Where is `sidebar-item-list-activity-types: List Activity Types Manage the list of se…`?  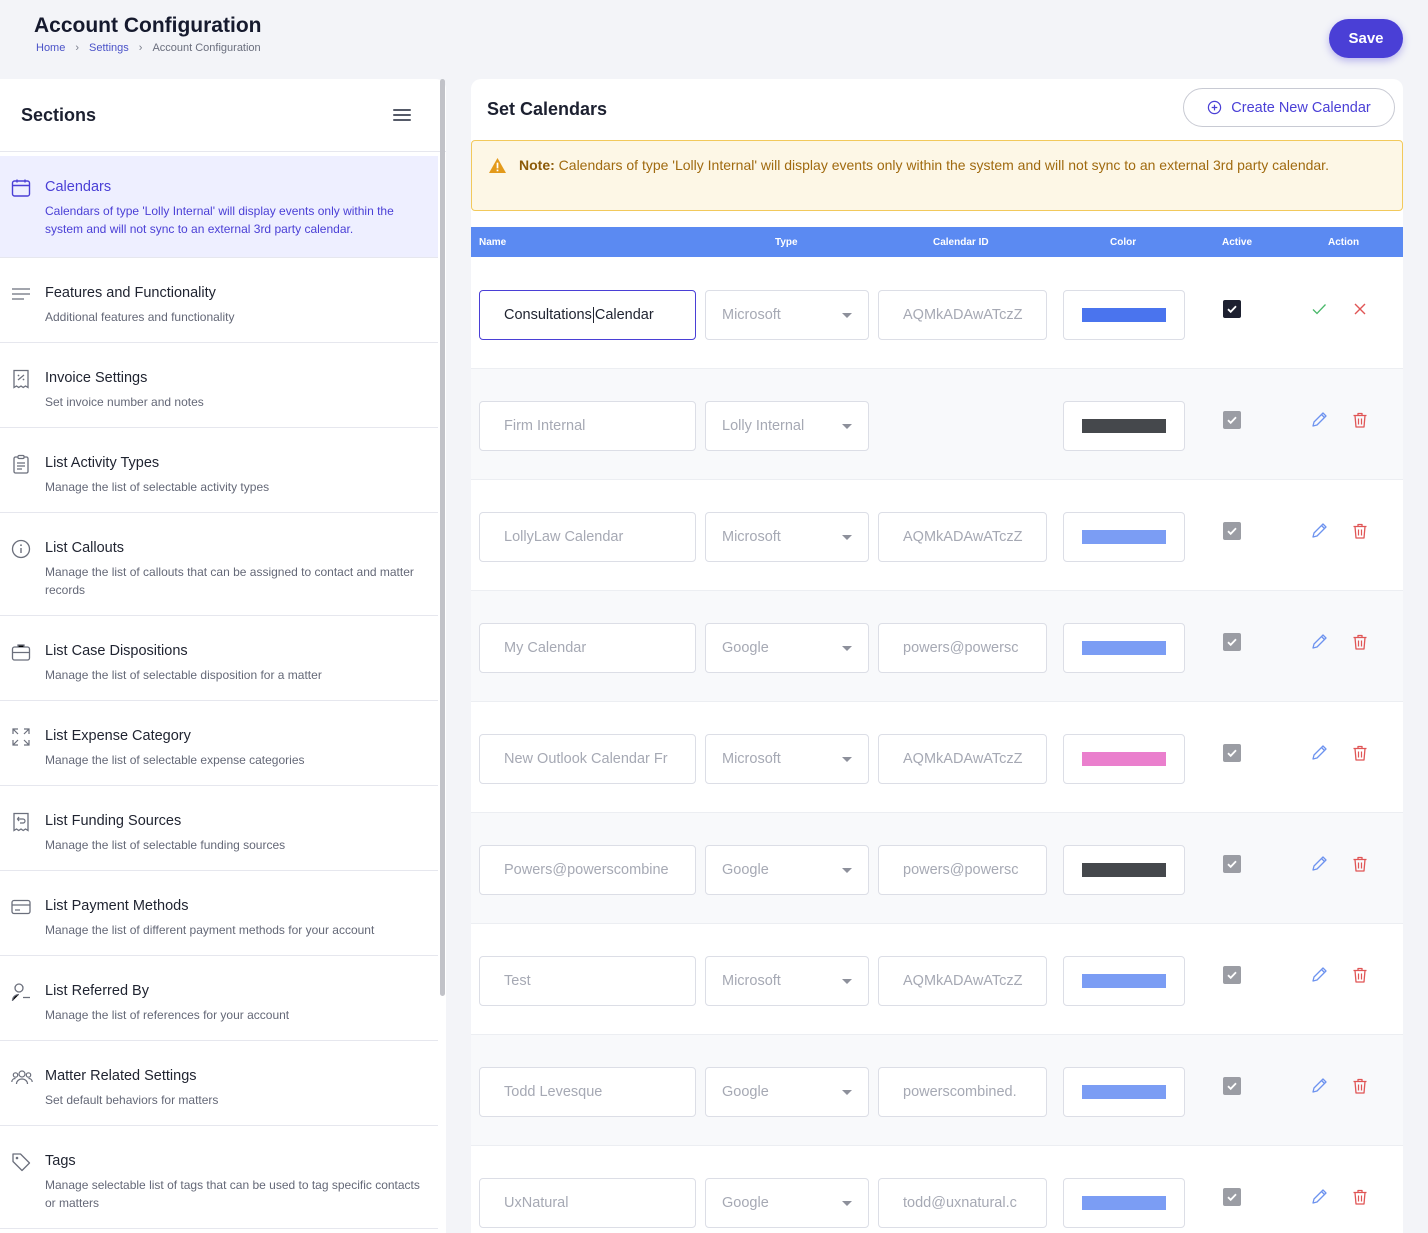
sidebar-item-list-activity-types: List Activity Types Manage the list of se… is located at coordinates (219, 470).